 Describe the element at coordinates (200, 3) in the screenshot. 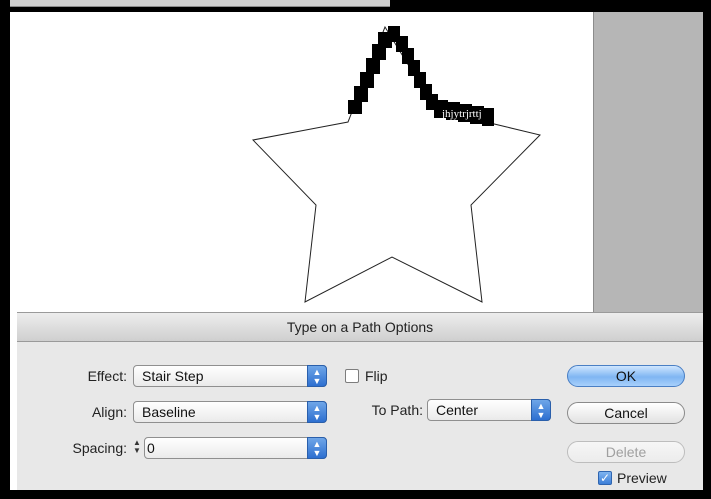

I see `toolbar-strip` at that location.